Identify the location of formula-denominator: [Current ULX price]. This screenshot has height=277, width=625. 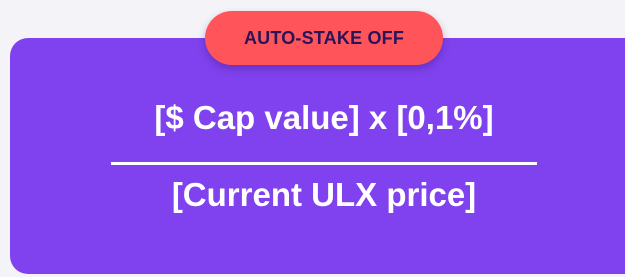
(324, 194).